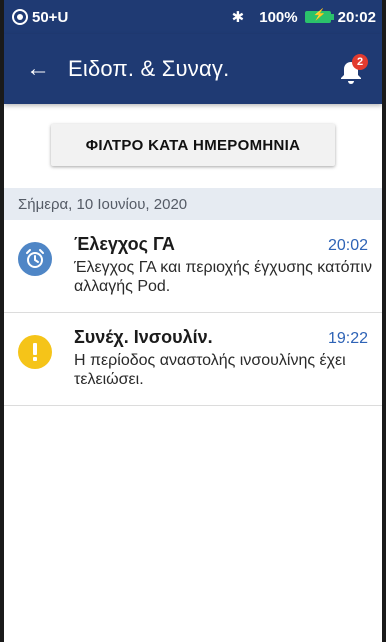  I want to click on date-group-header: Σήμερα, 10 Ιουνίου, 2020, so click(193, 204).